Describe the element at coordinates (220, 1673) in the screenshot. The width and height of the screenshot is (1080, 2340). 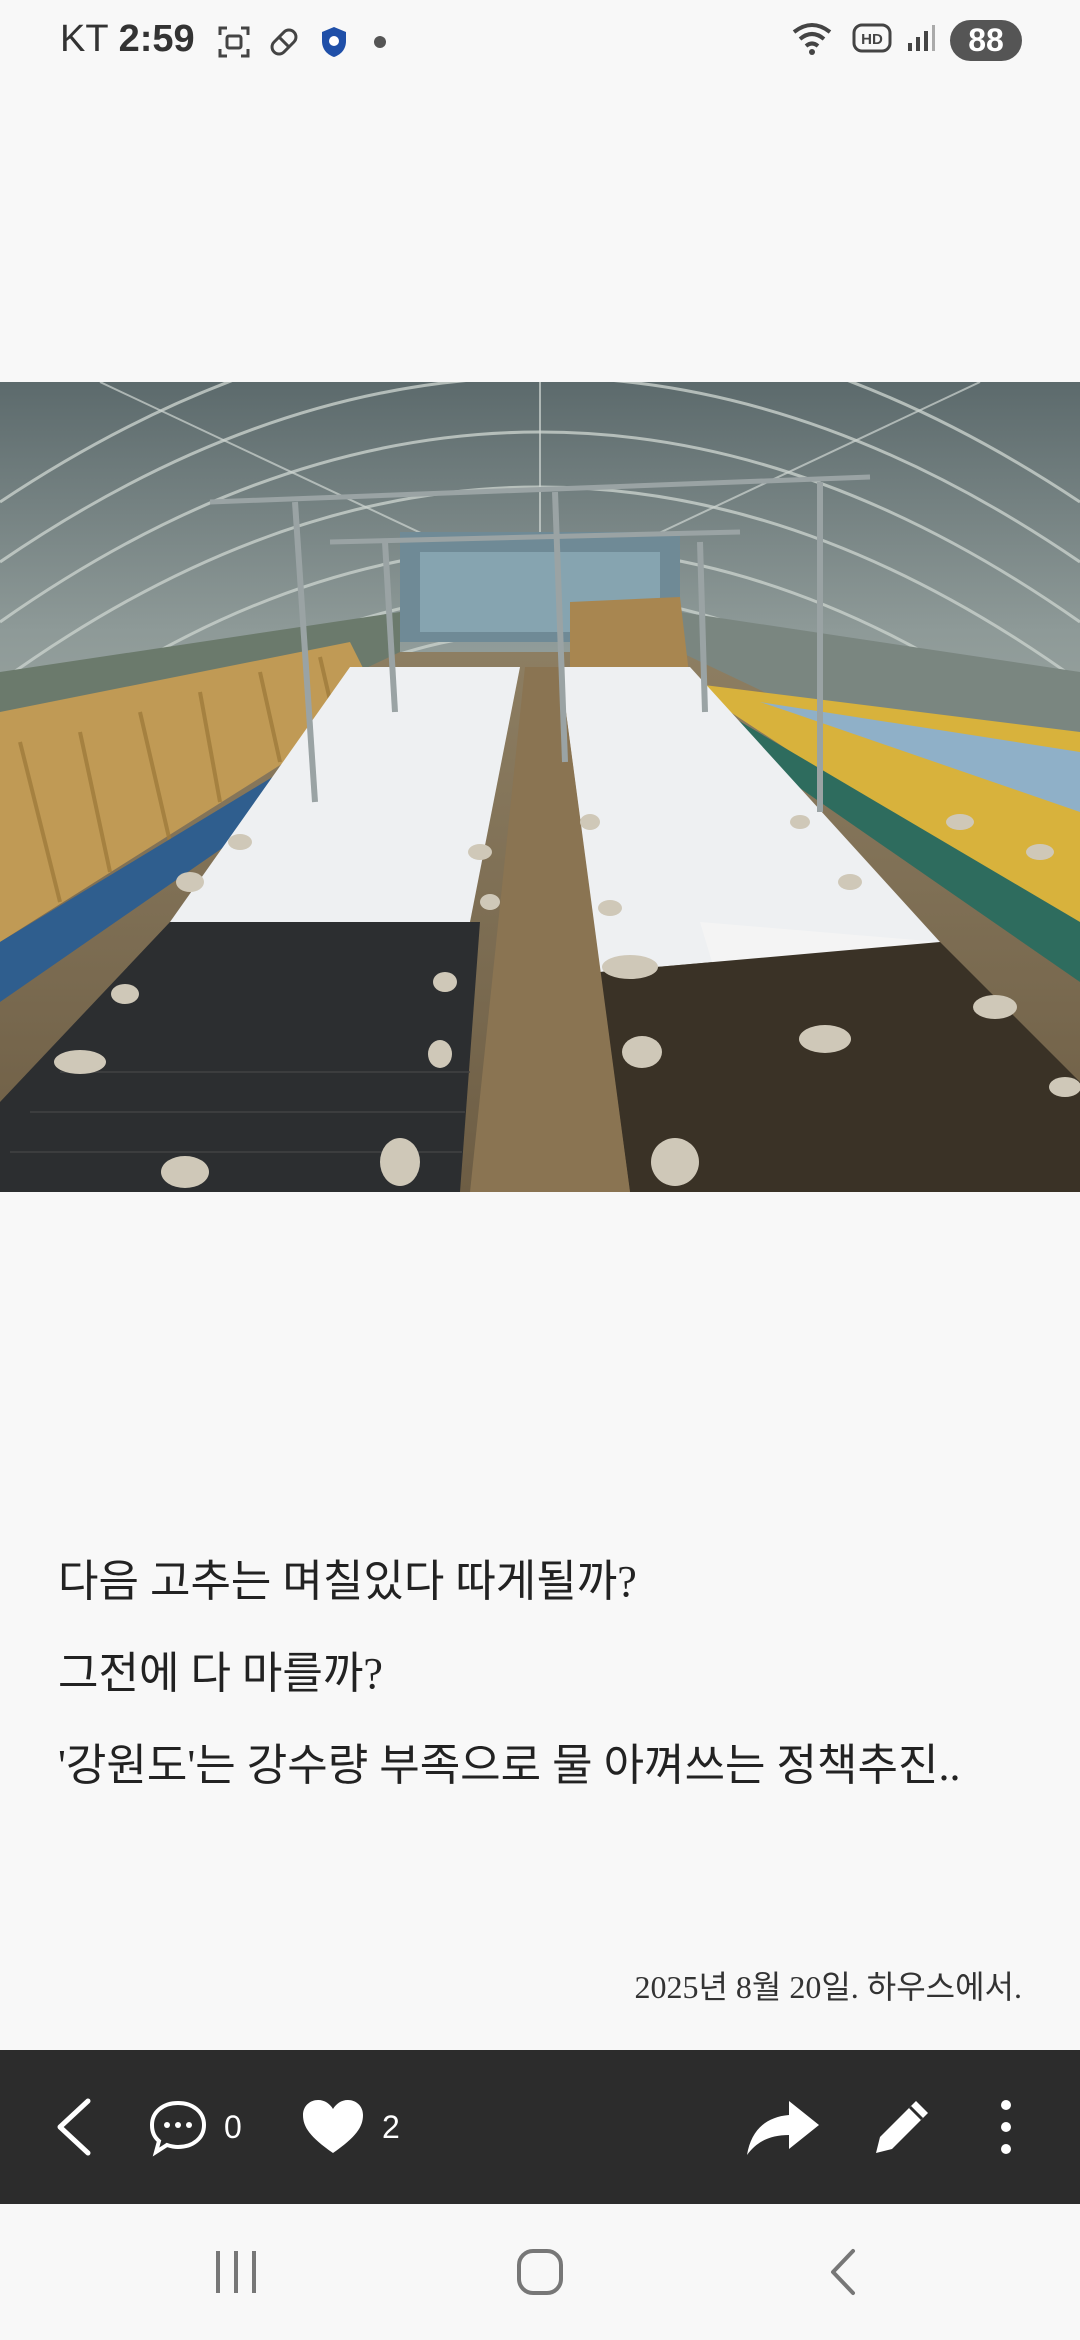
I see `post-line-2: 그전에 다 마를까?` at that location.